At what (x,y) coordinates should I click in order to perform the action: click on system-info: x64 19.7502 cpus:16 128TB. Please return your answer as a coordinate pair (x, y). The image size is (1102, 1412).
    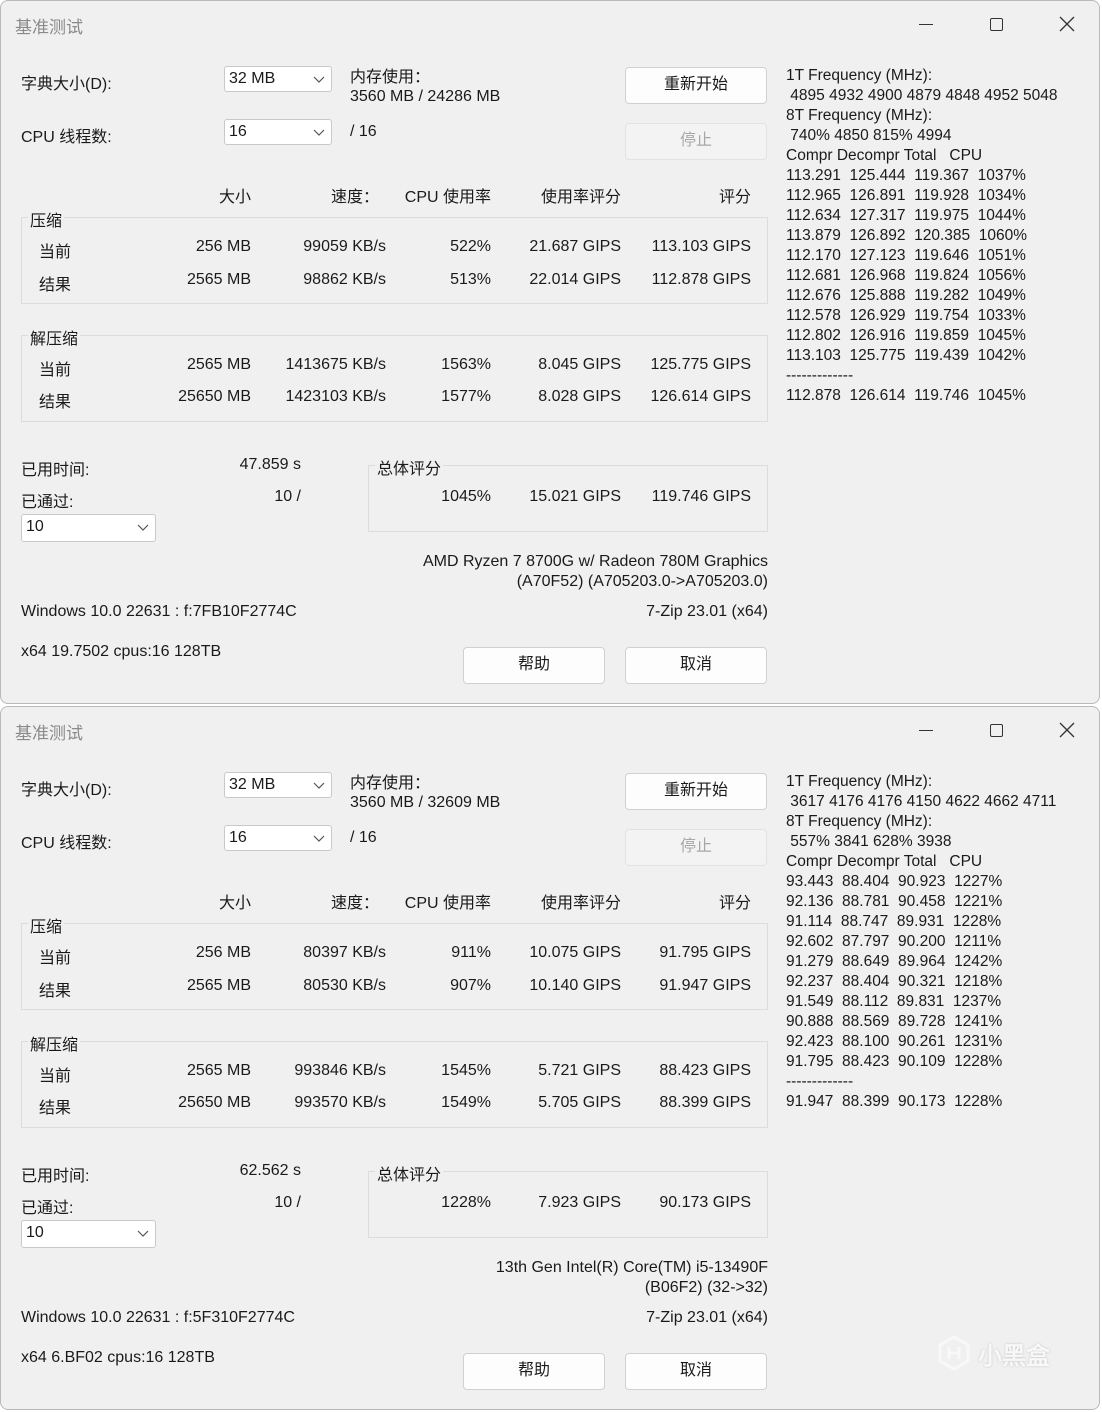
    Looking at the image, I should click on (121, 651).